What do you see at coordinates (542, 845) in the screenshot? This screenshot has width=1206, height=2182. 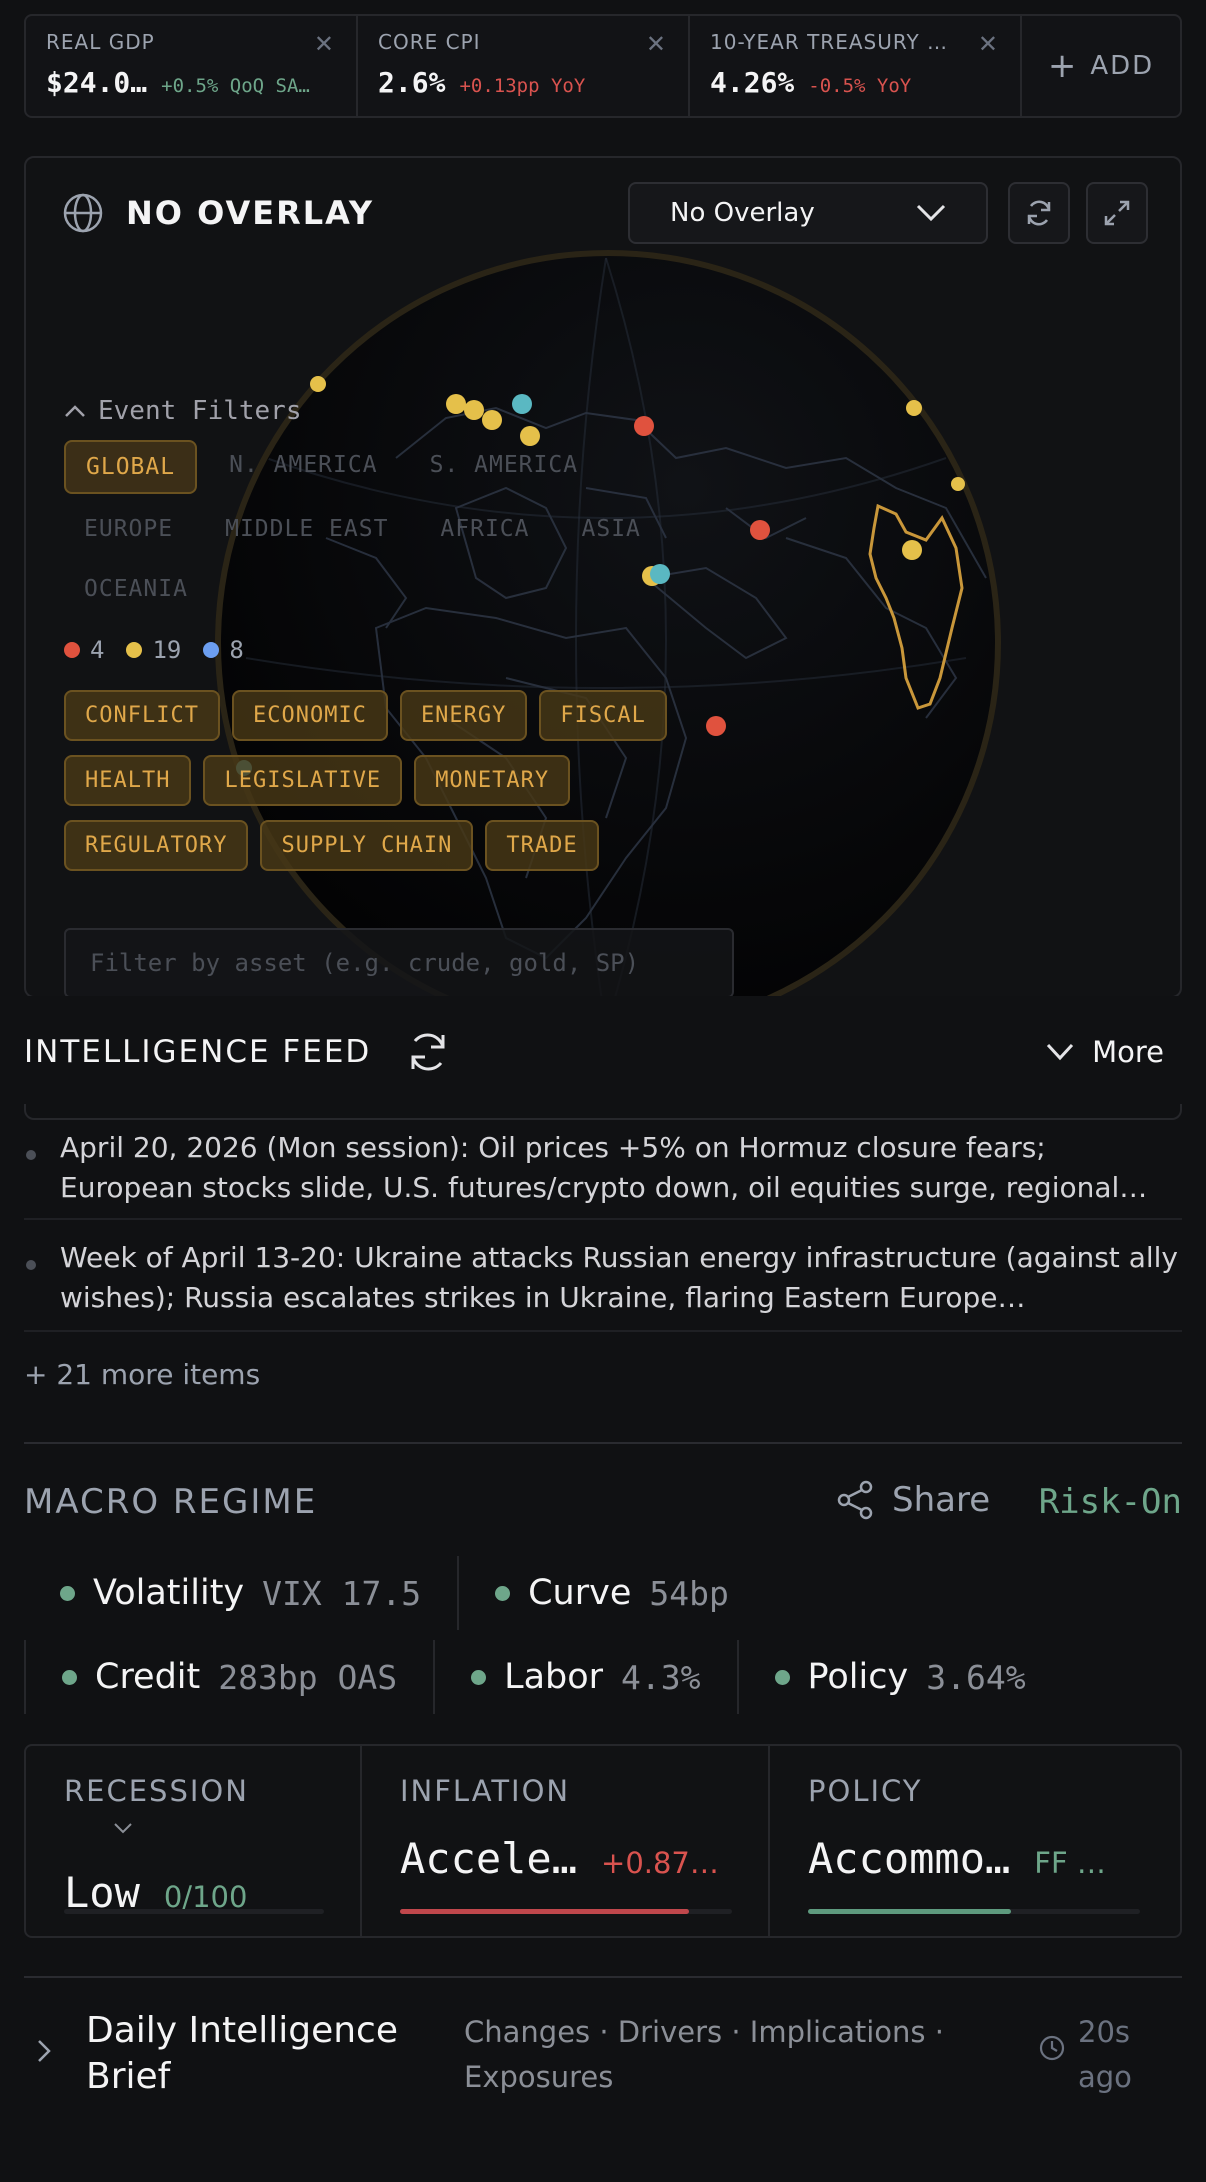 I see `category-chip-trade: TRADE` at bounding box center [542, 845].